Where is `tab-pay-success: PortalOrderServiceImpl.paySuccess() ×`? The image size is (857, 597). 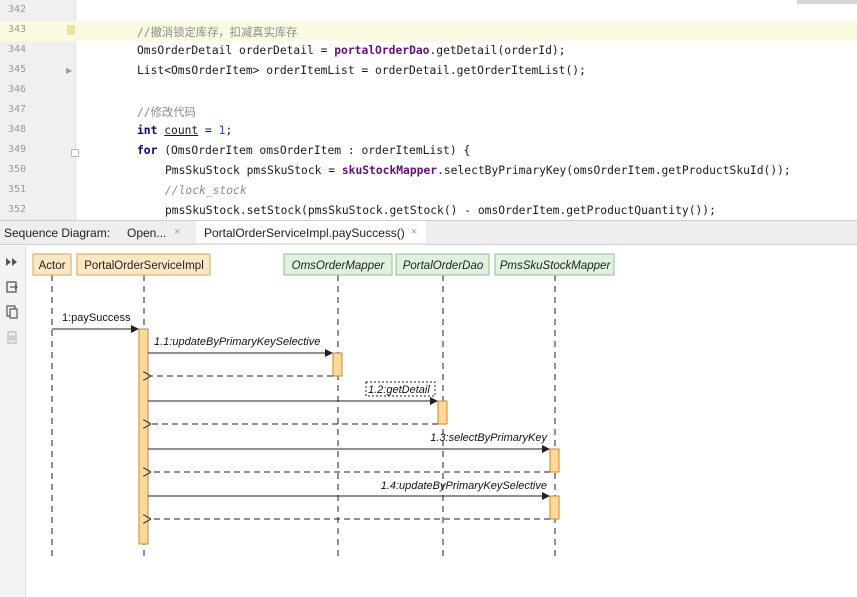
tab-pay-success: PortalOrderServiceImpl.paySuccess() × is located at coordinates (311, 233).